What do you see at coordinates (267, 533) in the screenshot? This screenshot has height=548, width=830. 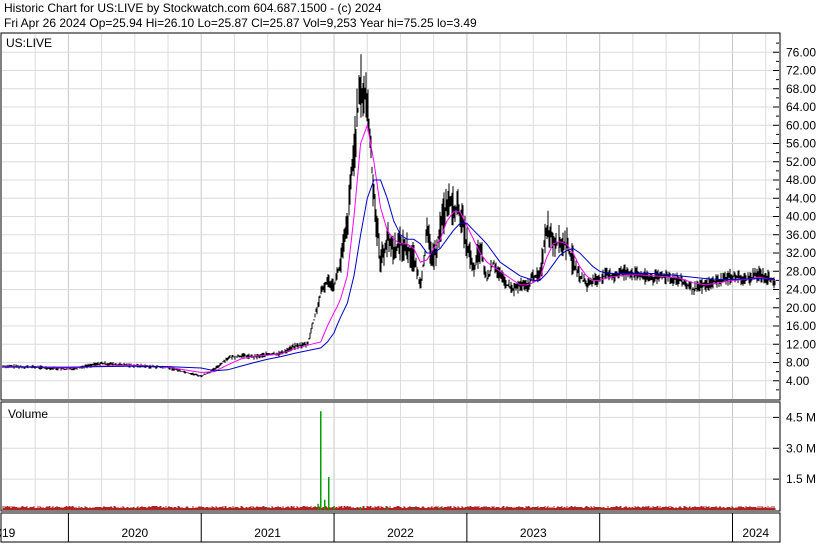 I see `x-tick-label: 2021` at bounding box center [267, 533].